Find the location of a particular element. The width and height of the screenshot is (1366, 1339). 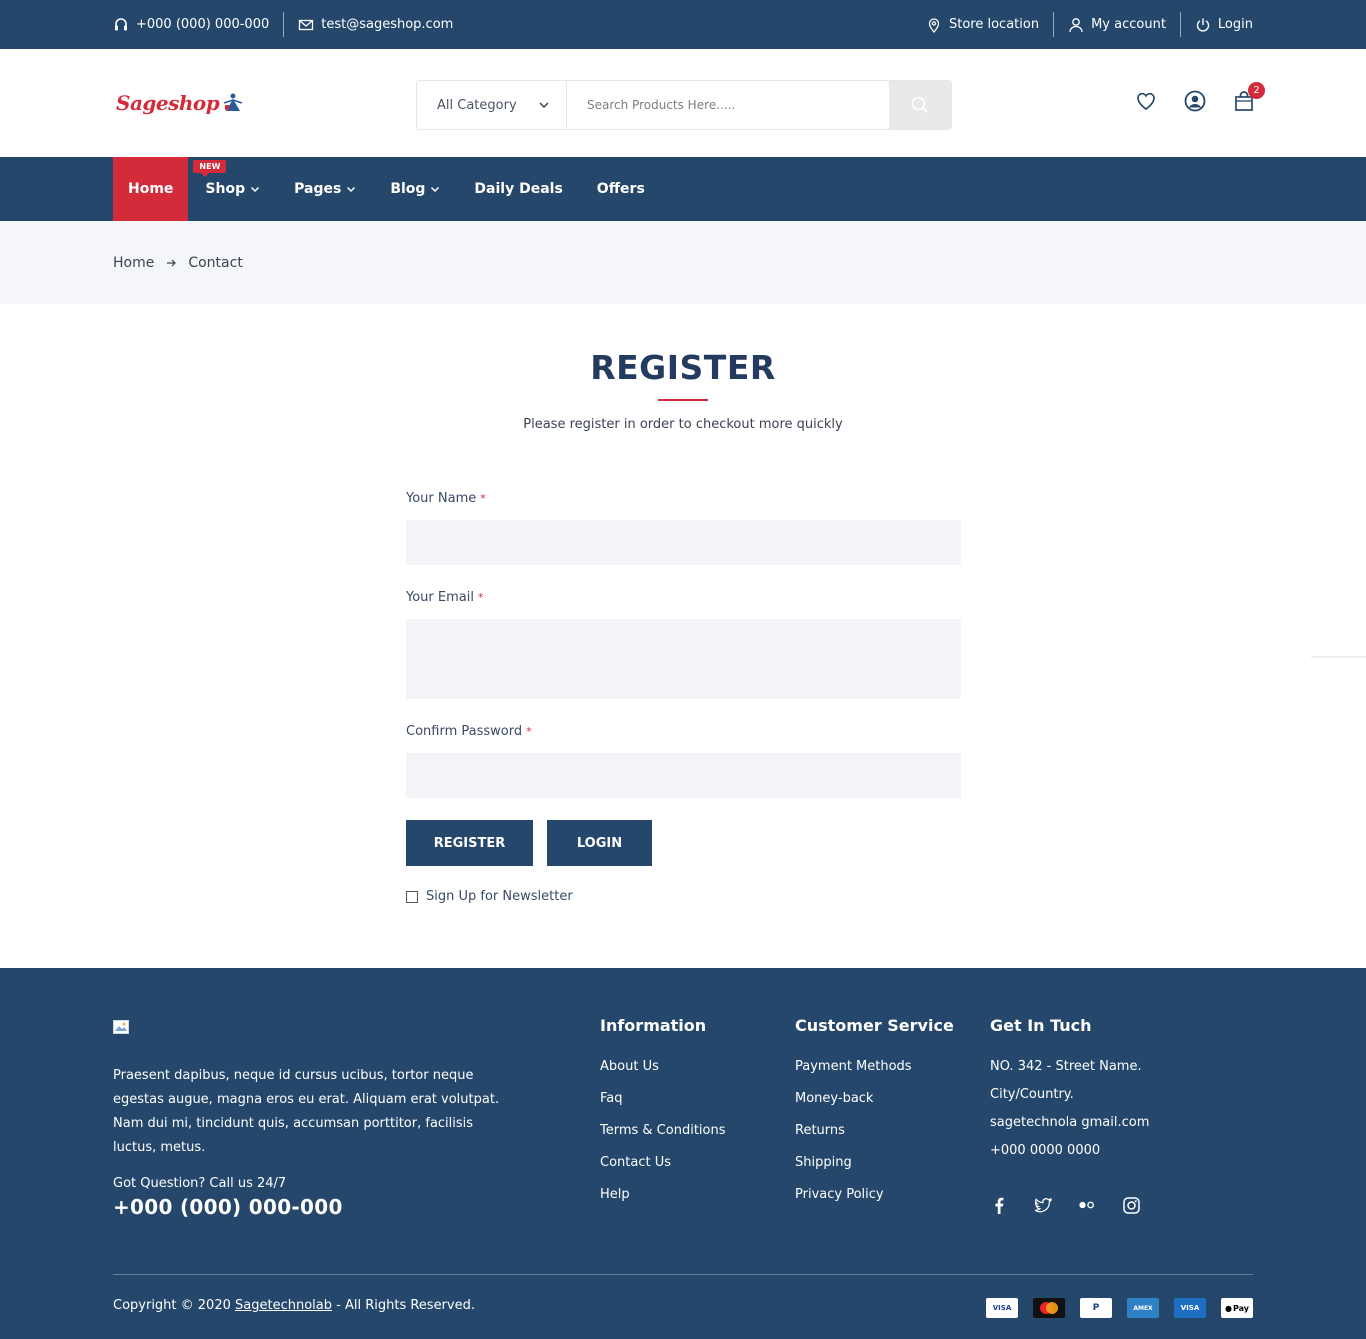

apple-pay-label: Pay is located at coordinates (1240, 1308).